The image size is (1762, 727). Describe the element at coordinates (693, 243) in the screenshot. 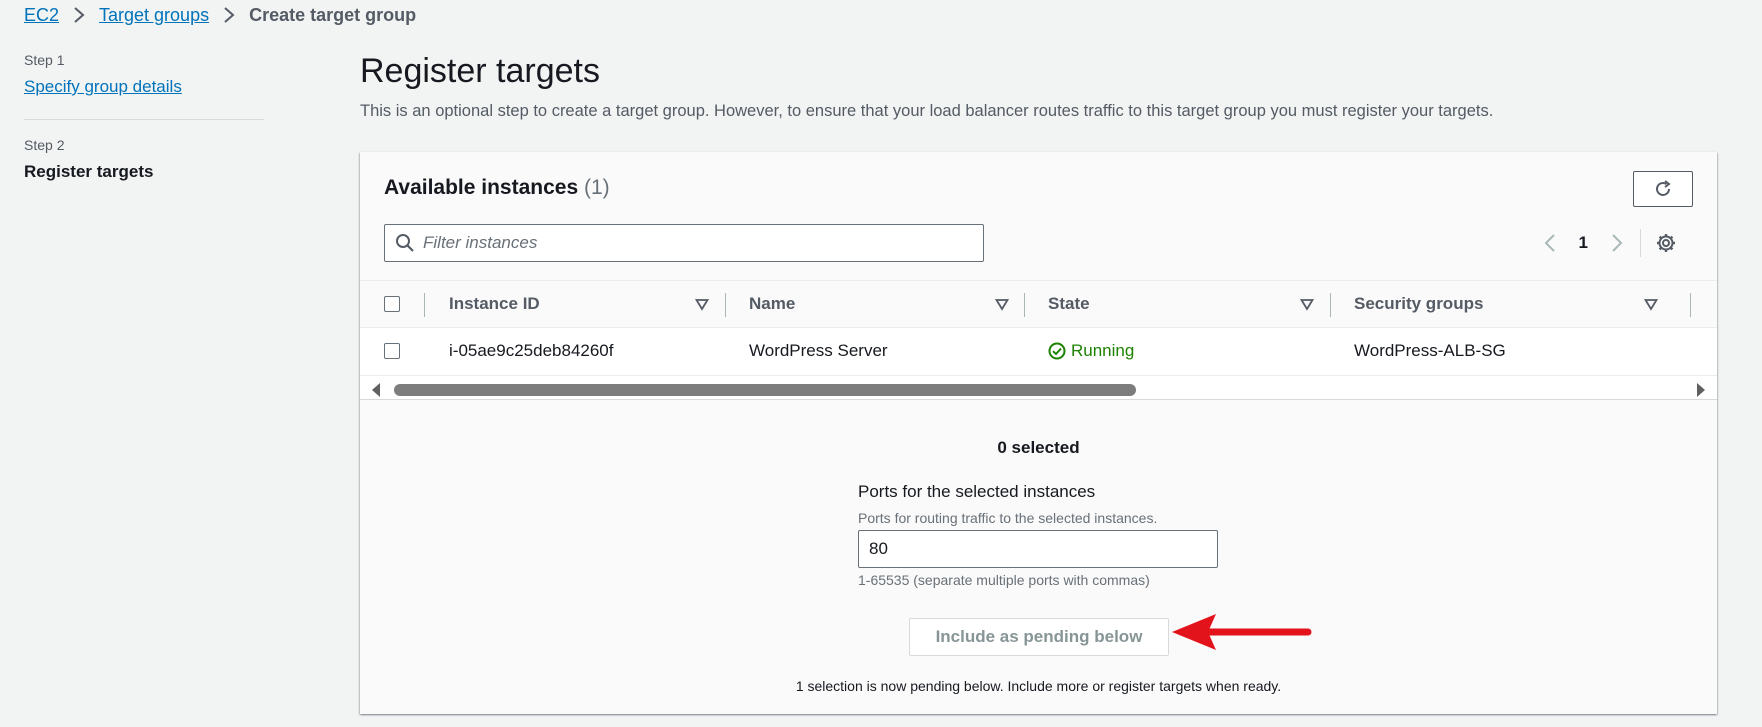

I see `filter-input` at that location.